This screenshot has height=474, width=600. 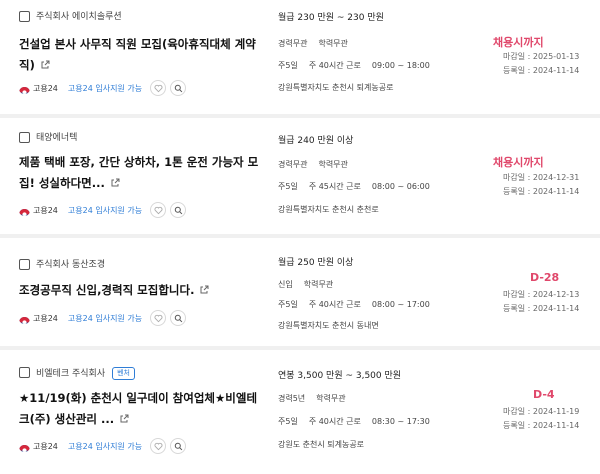 I want to click on company-name: 주식회사 동산조경, so click(x=70, y=265).